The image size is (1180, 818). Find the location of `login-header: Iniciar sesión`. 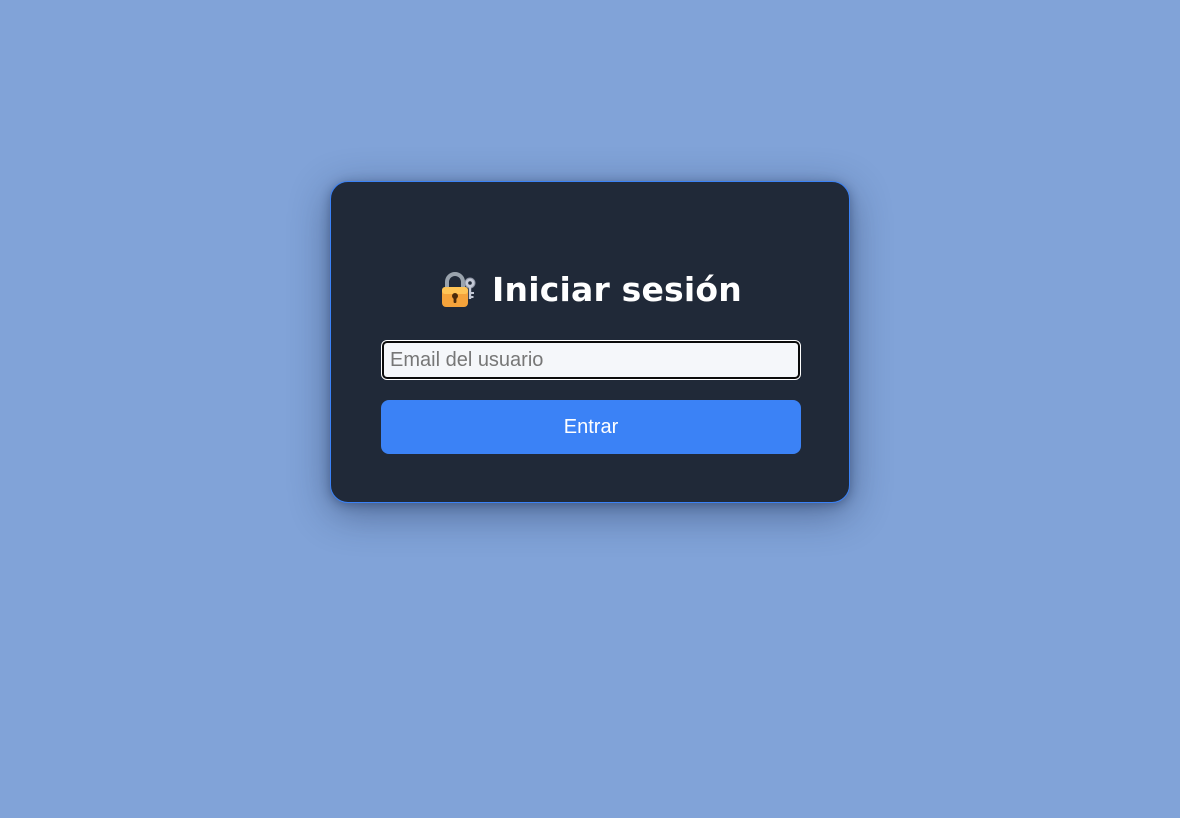

login-header: Iniciar sesión is located at coordinates (590, 290).